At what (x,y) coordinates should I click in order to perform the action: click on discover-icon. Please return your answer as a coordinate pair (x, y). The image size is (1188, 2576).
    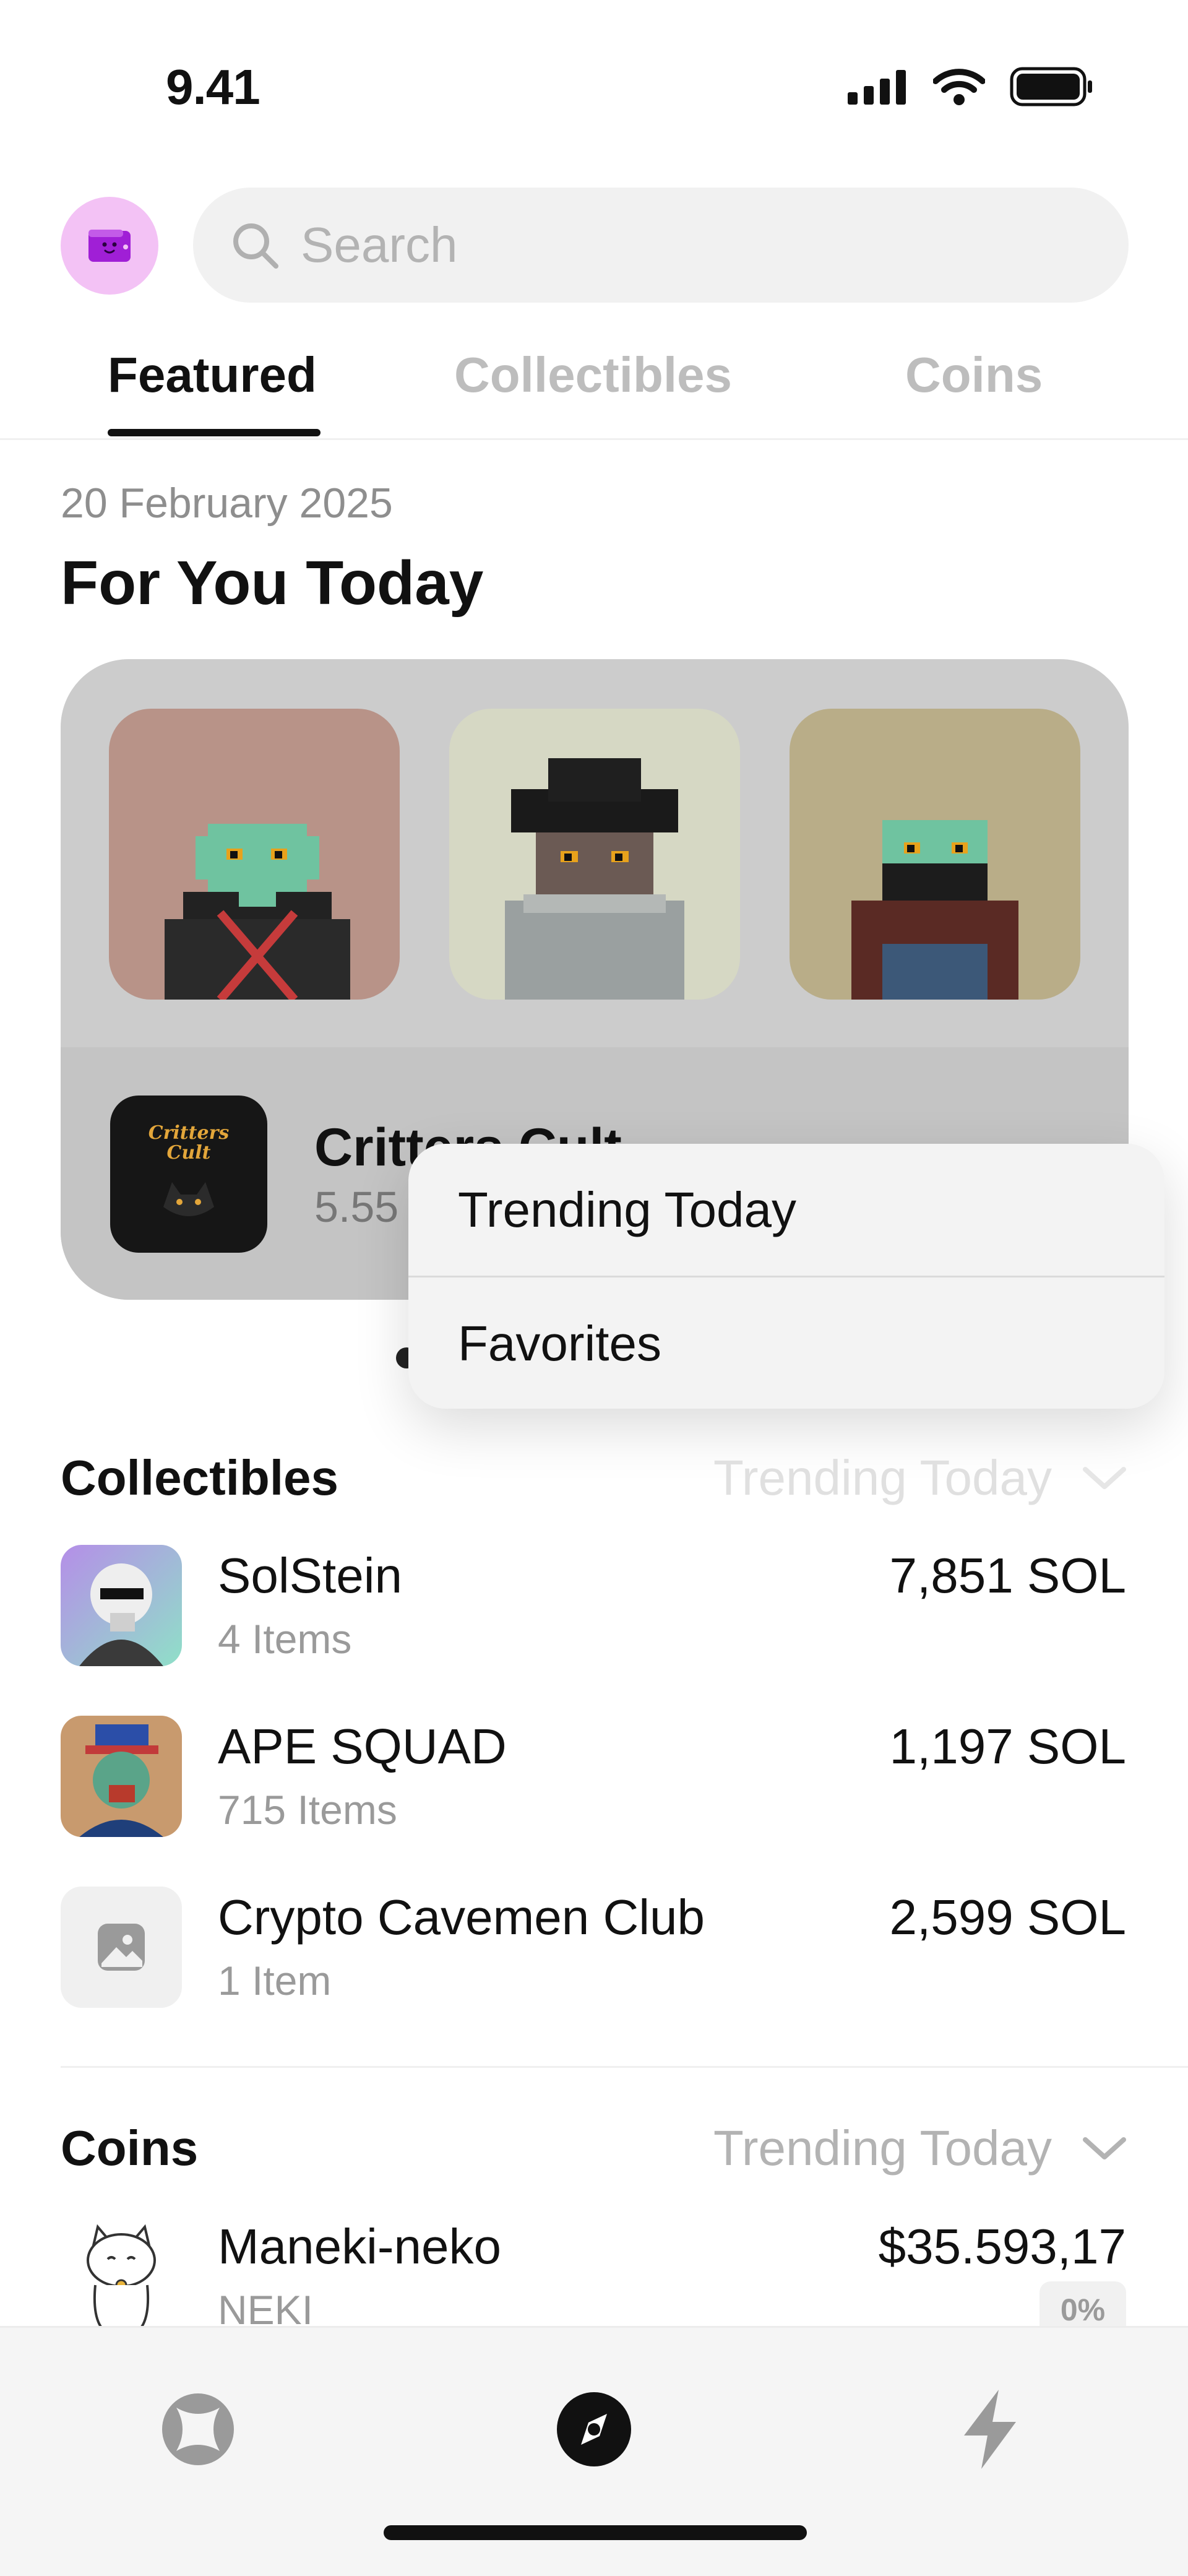
    Looking at the image, I should click on (594, 2429).